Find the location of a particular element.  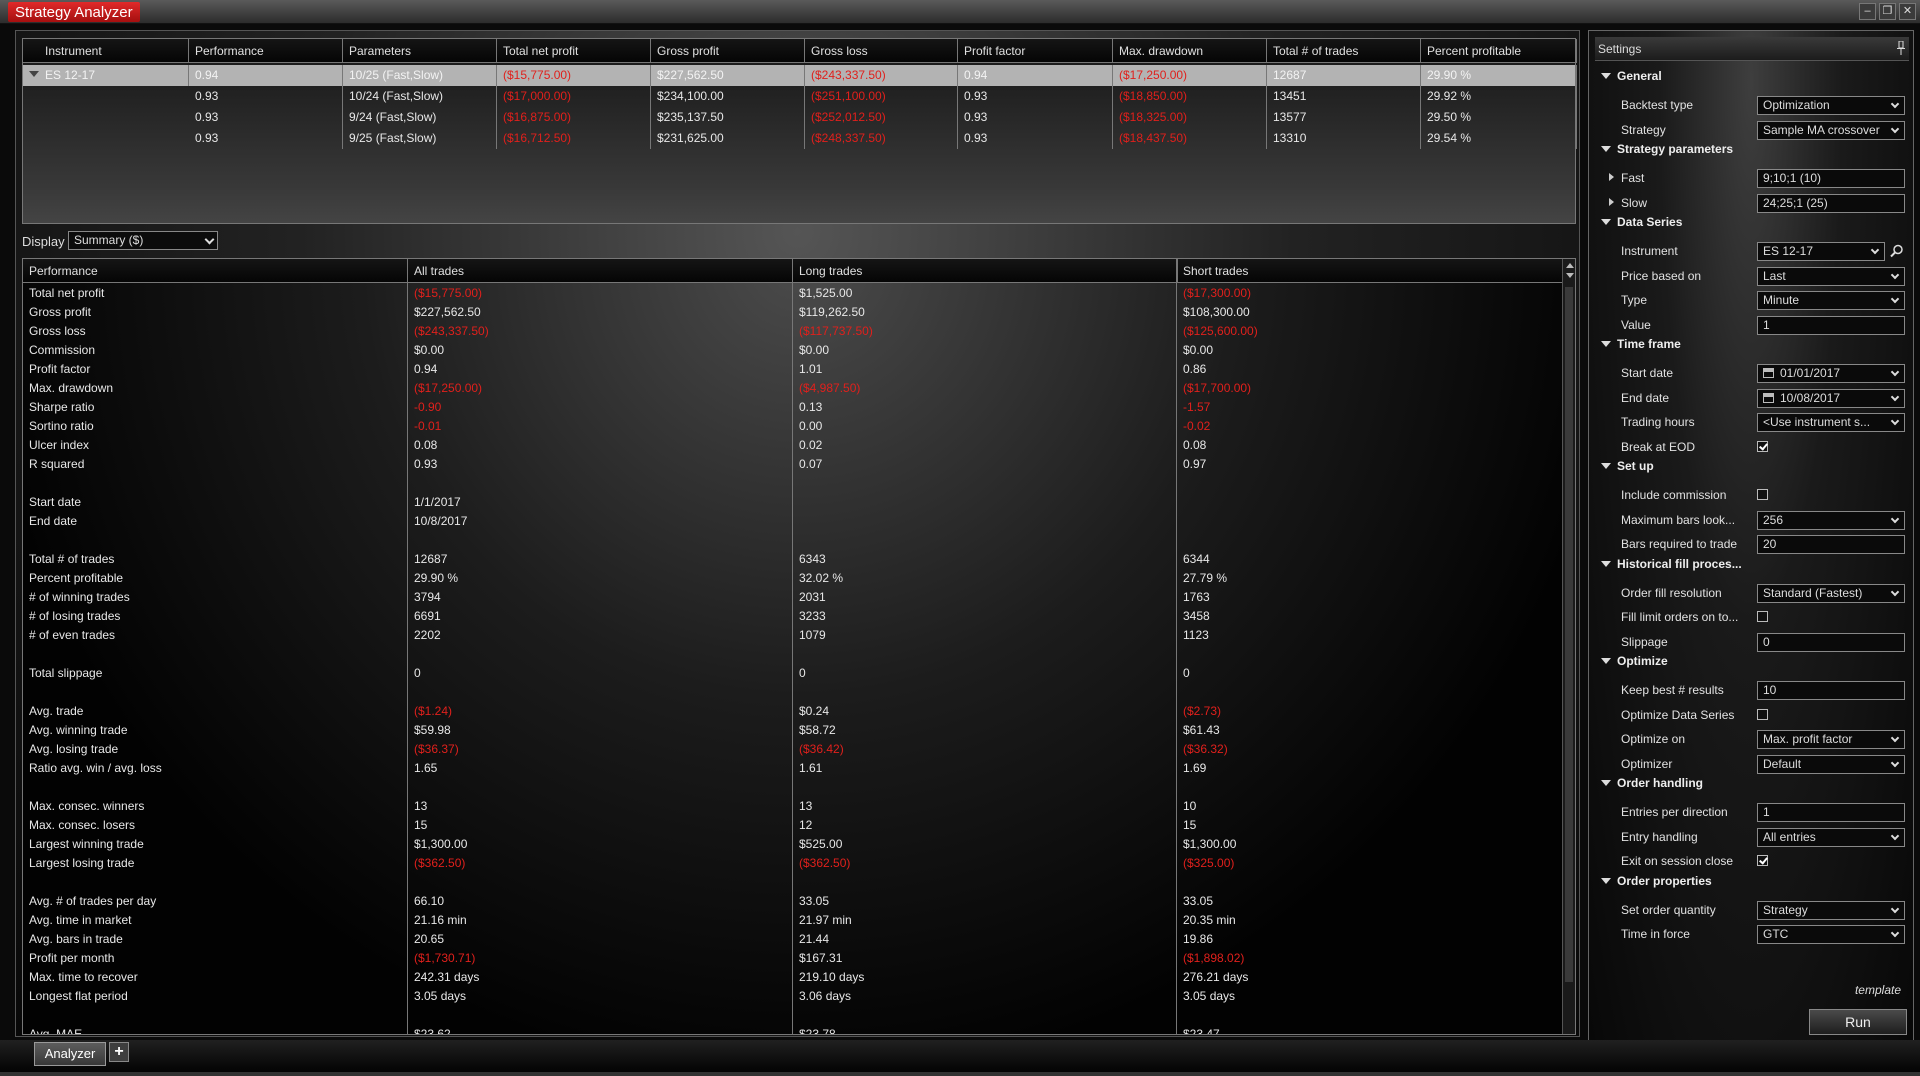

metric-value: 0 is located at coordinates (1186, 673).